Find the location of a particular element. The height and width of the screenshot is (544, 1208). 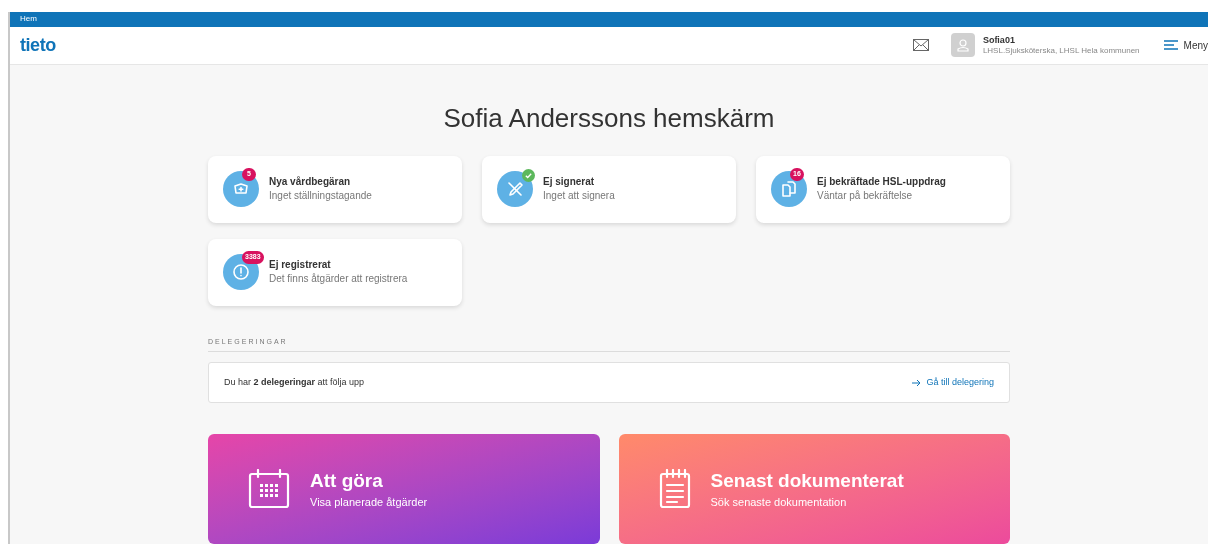

calendar-icon is located at coordinates (269, 489).